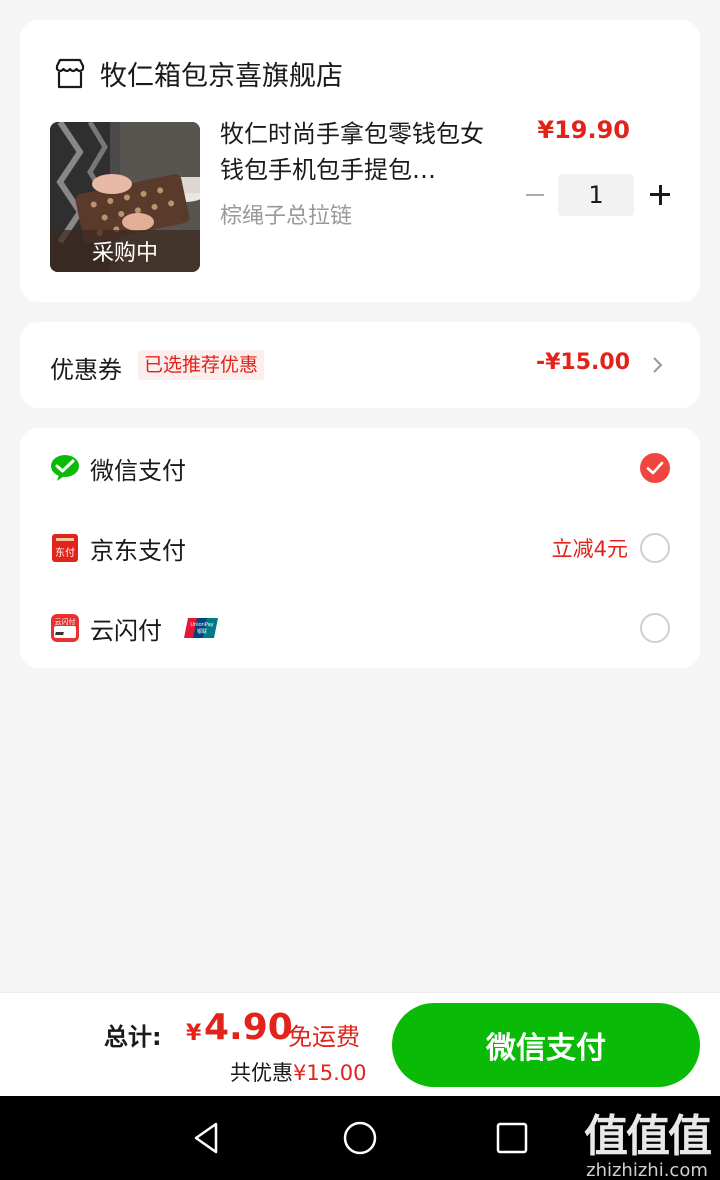 This screenshot has height=1180, width=720. I want to click on home-icon, so click(360, 1138).